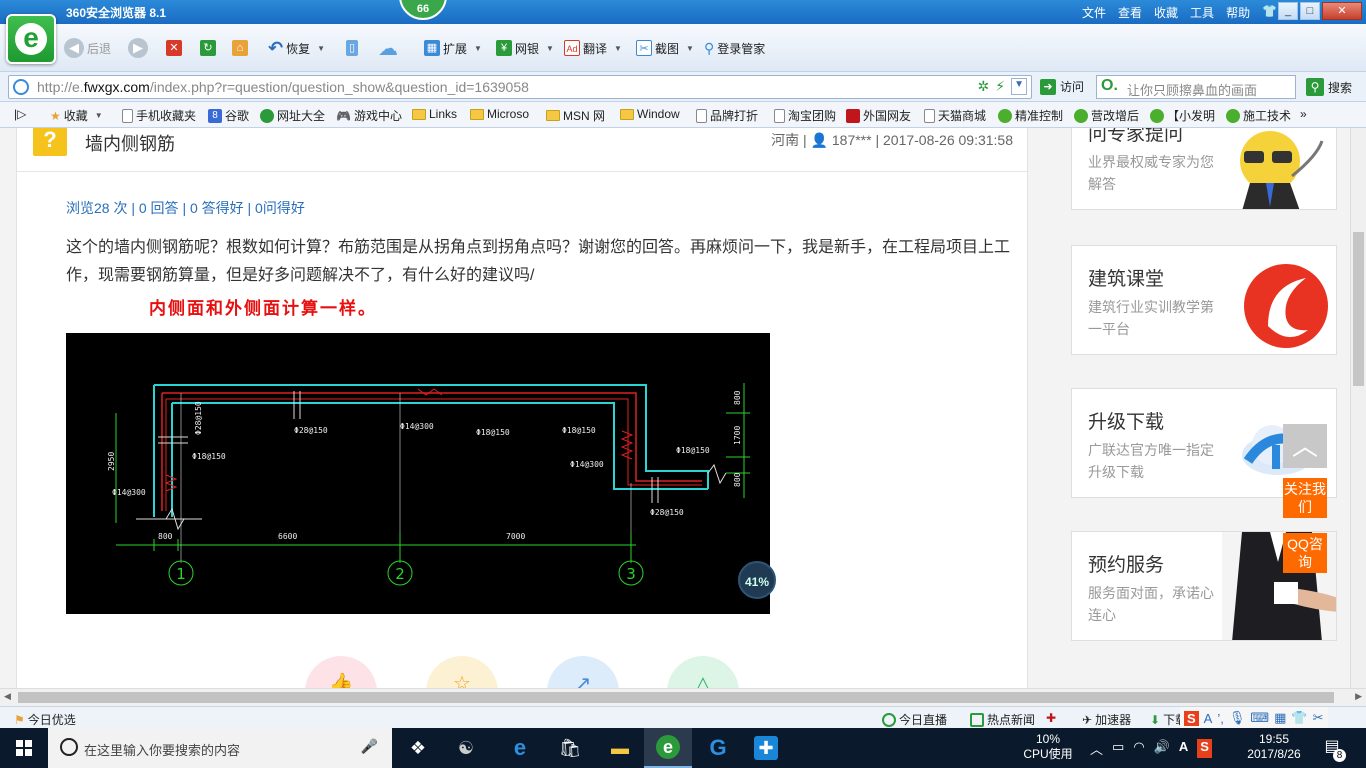  I want to click on refresh-button: ↻, so click(208, 48).